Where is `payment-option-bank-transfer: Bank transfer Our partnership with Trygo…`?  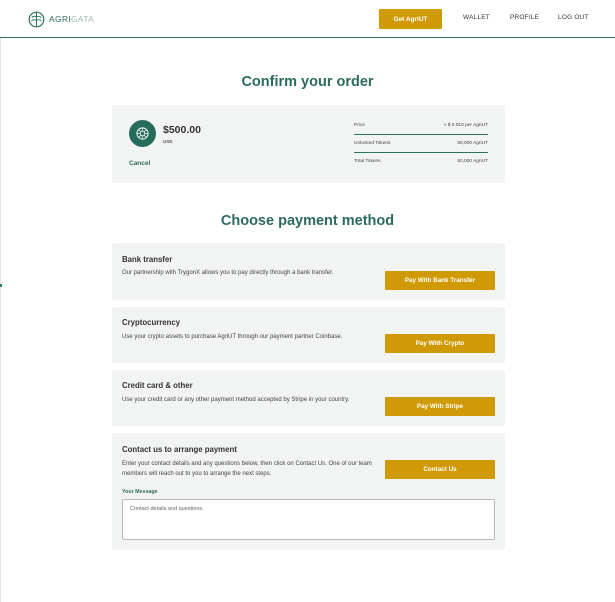
payment-option-bank-transfer: Bank transfer Our partnership with Trygo… is located at coordinates (308, 271).